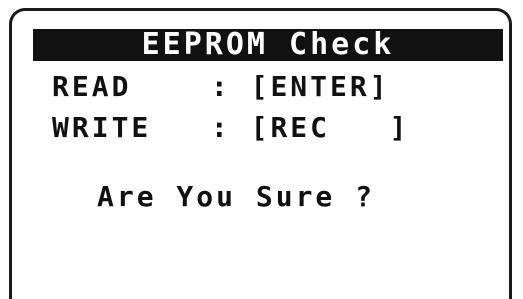 This screenshot has width=523, height=299. I want to click on read-key: [ENTER], so click(320, 86).